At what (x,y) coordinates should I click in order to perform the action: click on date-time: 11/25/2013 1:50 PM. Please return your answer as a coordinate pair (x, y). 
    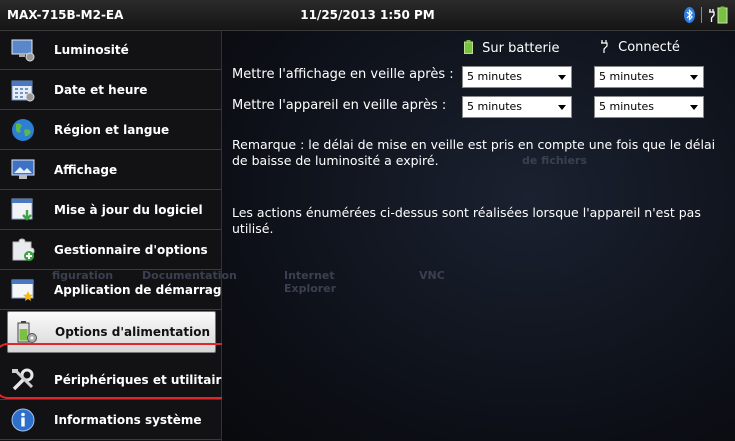
    Looking at the image, I should click on (367, 15).